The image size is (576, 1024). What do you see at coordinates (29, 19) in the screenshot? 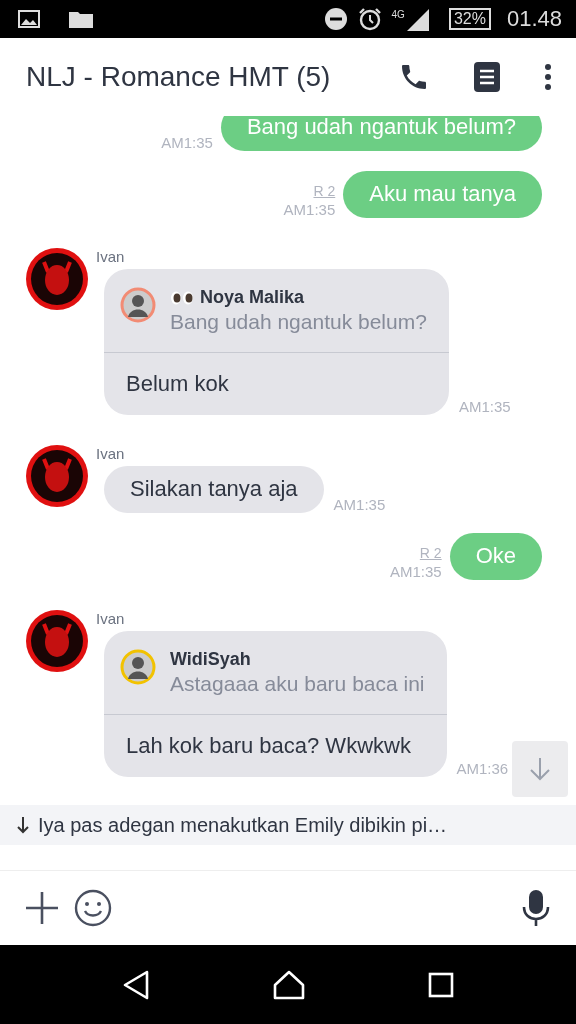
I see `image-icon` at bounding box center [29, 19].